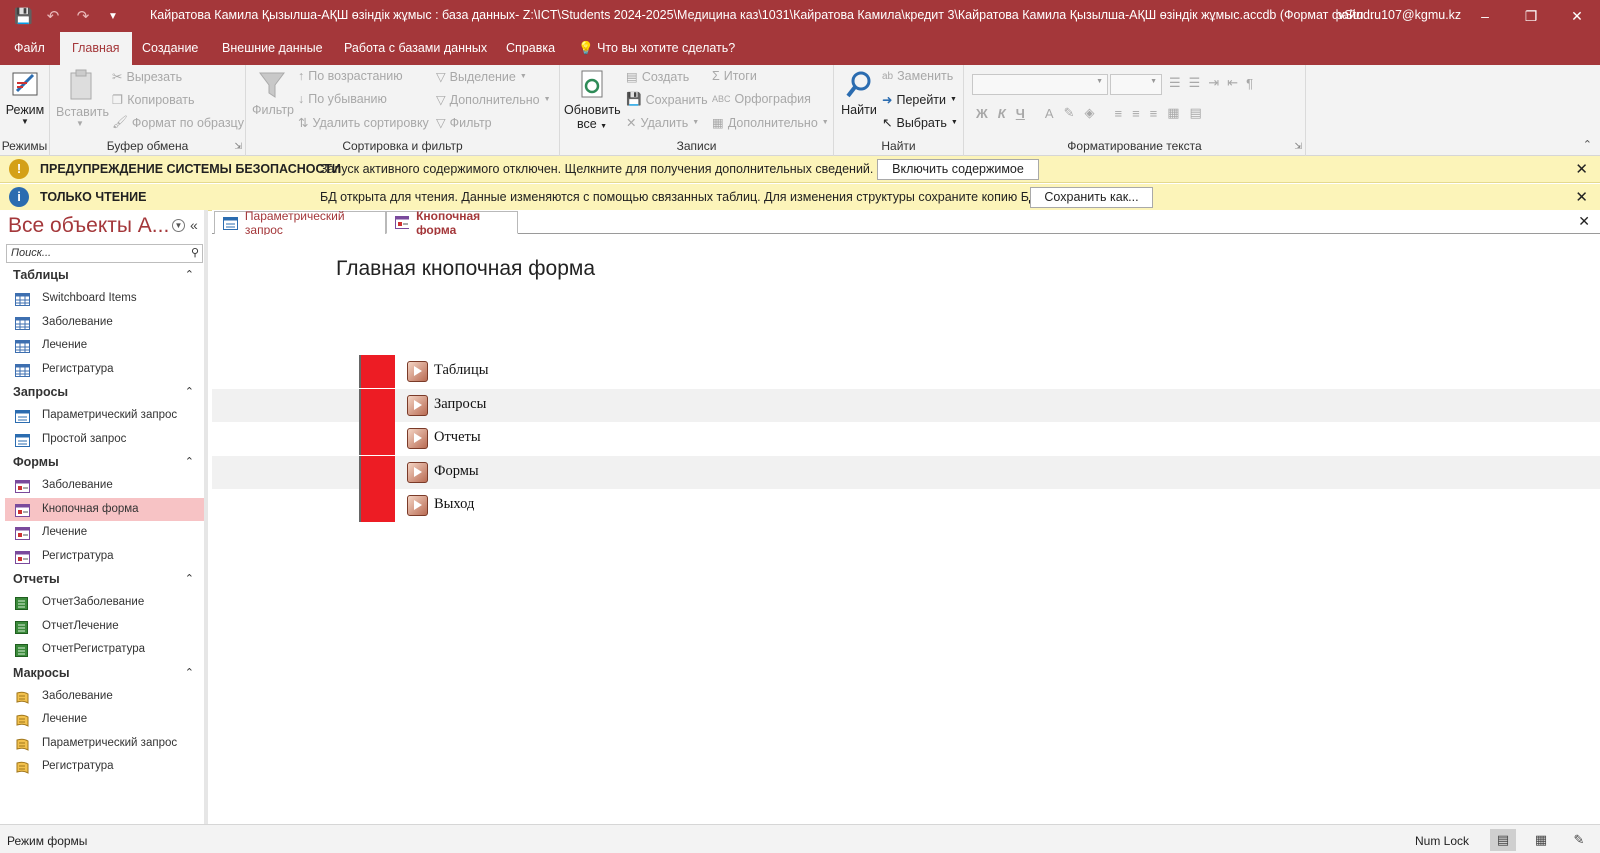 The width and height of the screenshot is (1600, 853). Describe the element at coordinates (920, 123) in the screenshot. I see `select-button: ↖ Выбрать ▼` at that location.